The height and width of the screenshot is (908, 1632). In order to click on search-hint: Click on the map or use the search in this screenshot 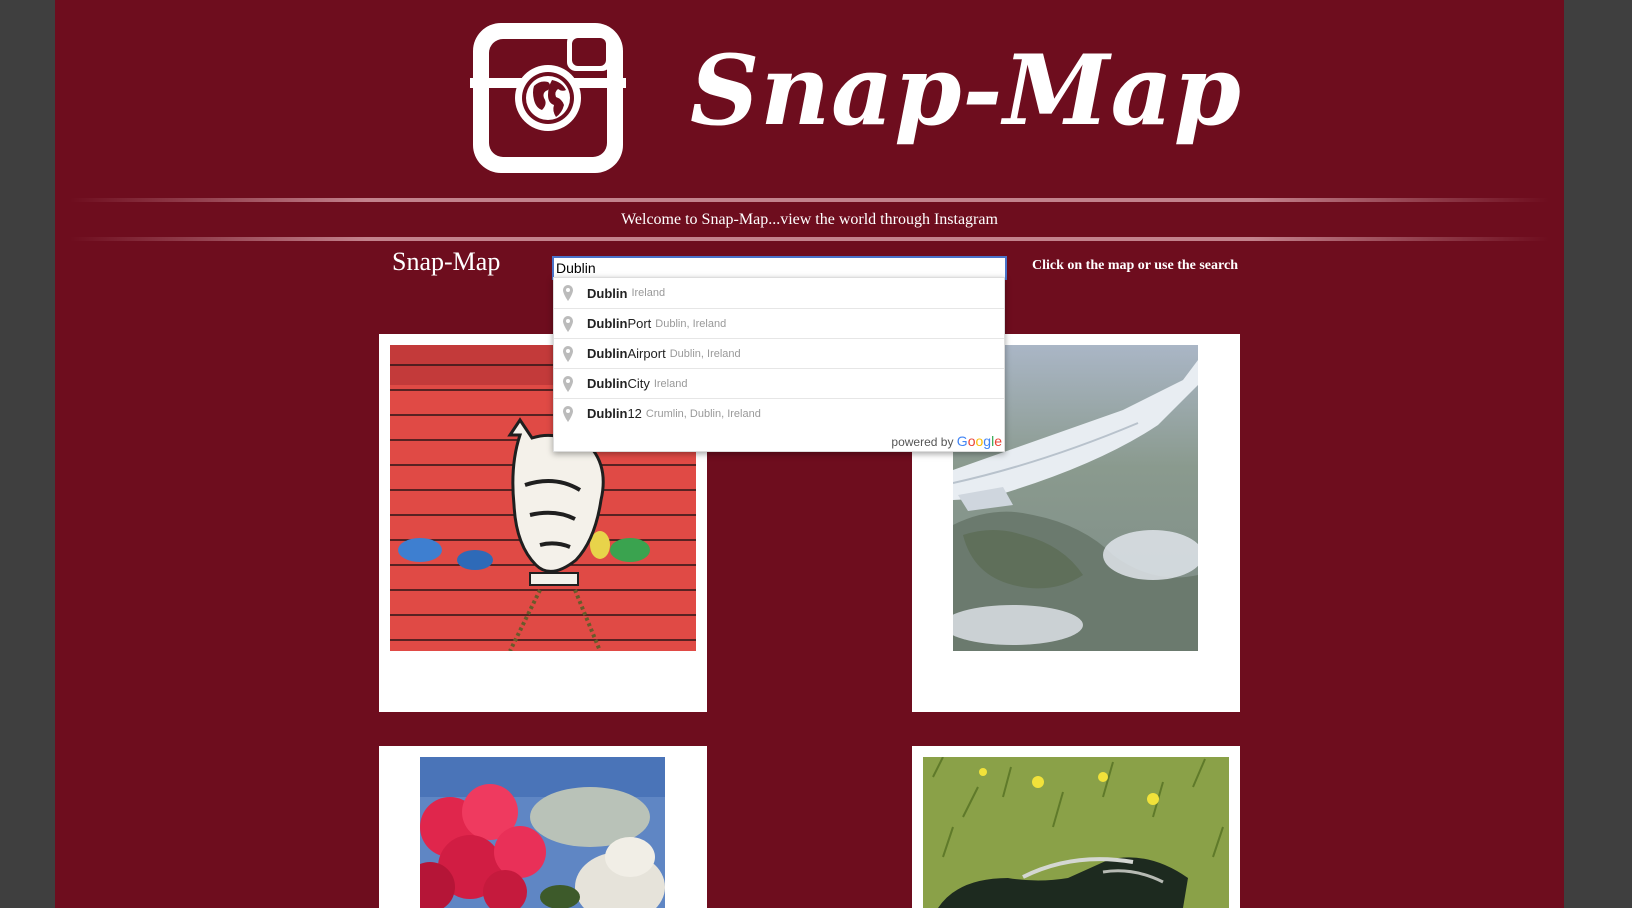, I will do `click(1135, 265)`.